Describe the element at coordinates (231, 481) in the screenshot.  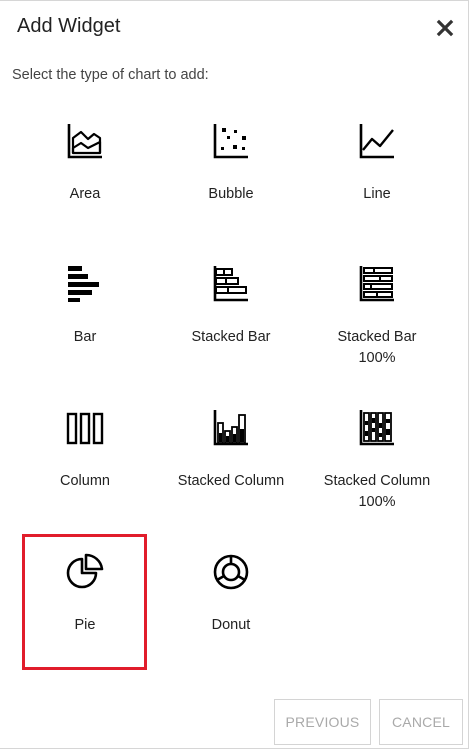
I see `chart-option-label: Stacked Column` at that location.